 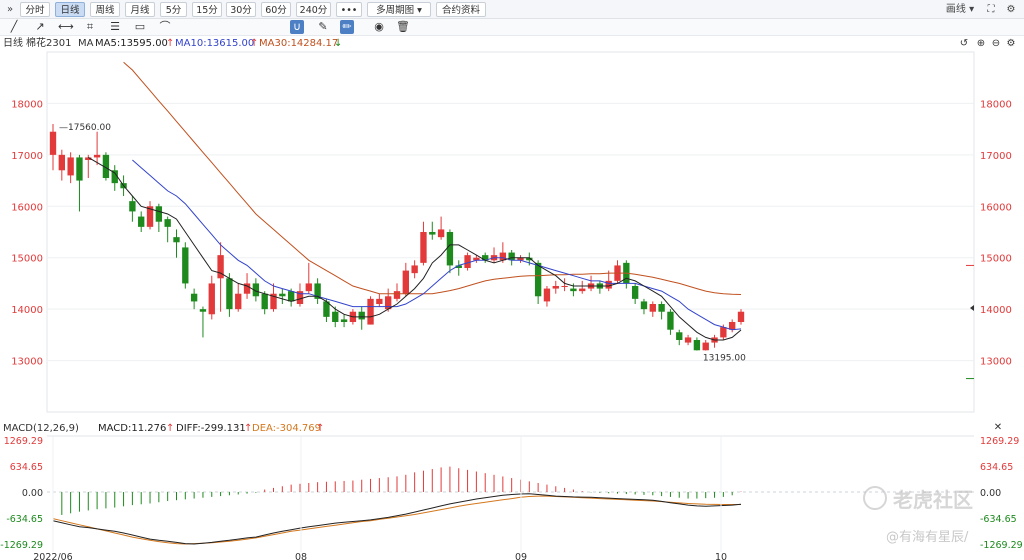 I want to click on x-tick-label: 2022/06, so click(x=52, y=556).